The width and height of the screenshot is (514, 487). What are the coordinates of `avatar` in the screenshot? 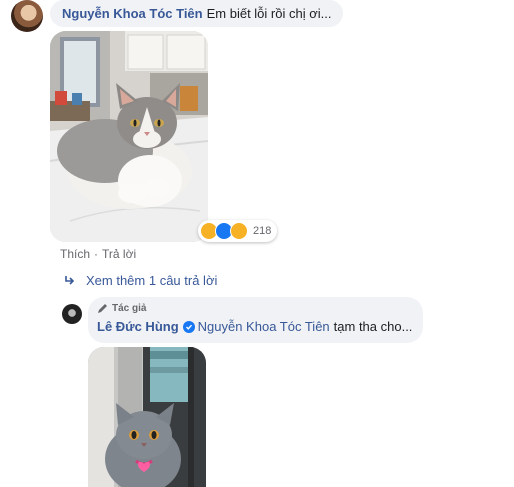 It's located at (27, 16).